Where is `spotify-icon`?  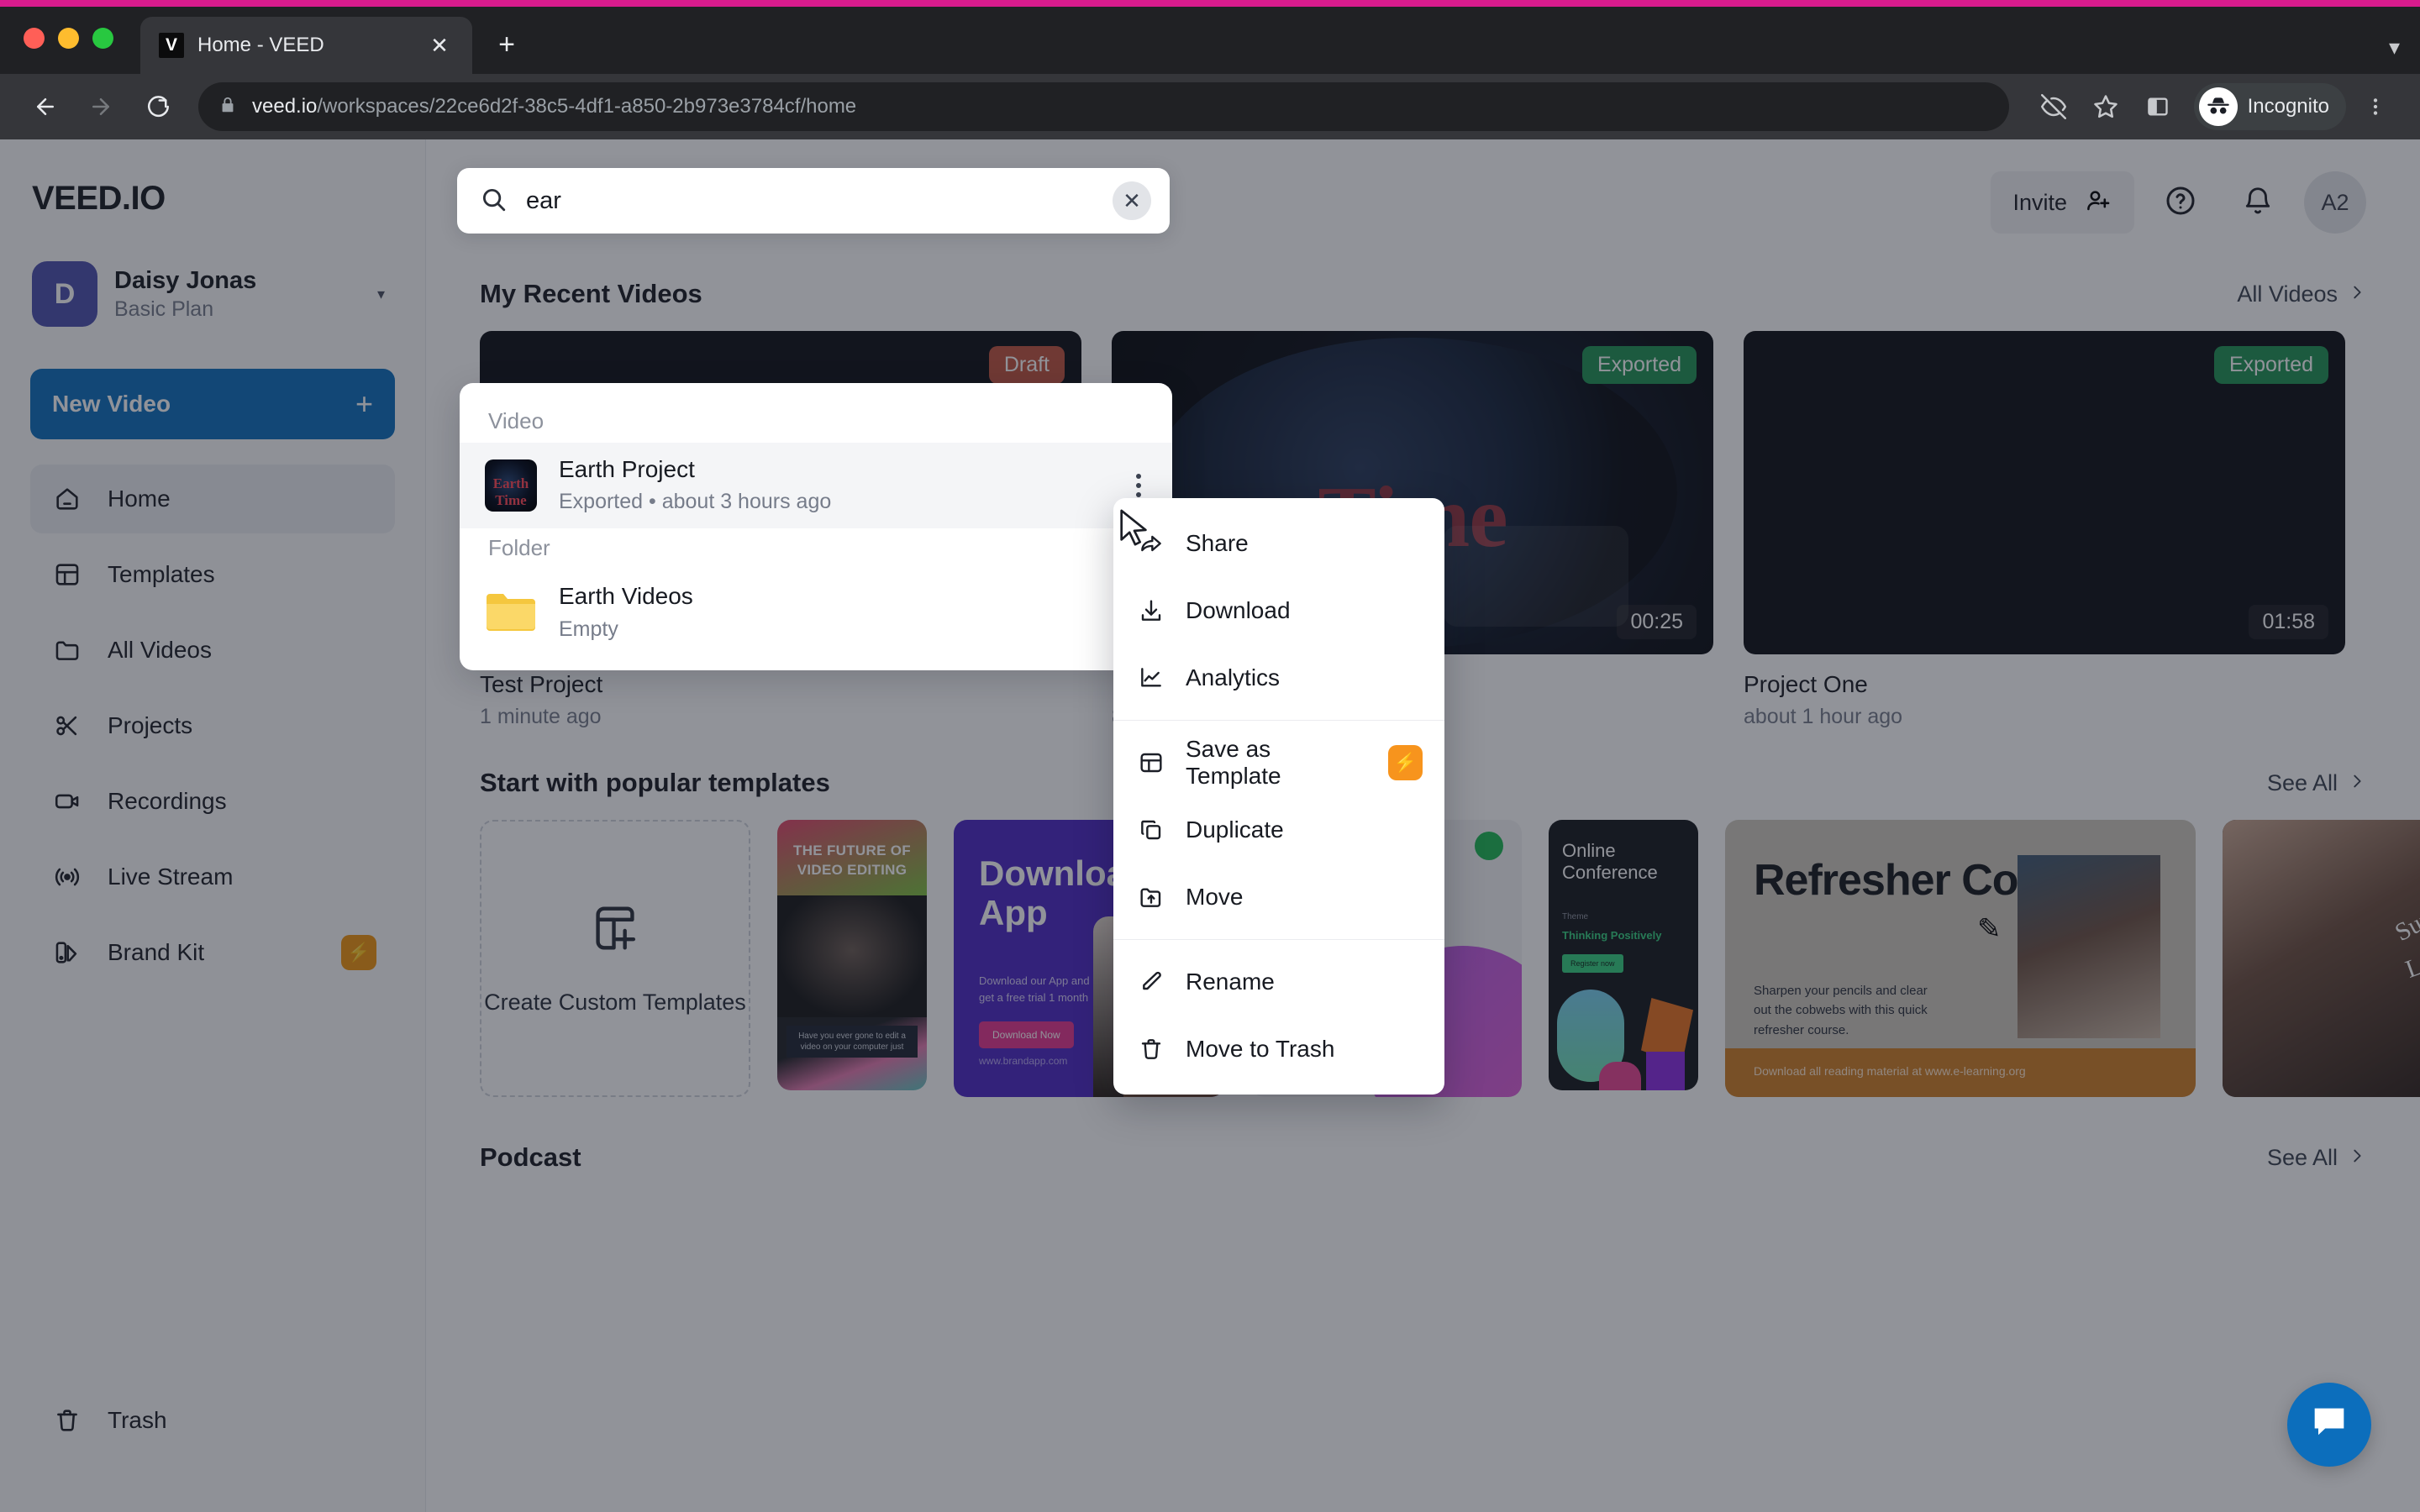
spotify-icon is located at coordinates (1489, 846).